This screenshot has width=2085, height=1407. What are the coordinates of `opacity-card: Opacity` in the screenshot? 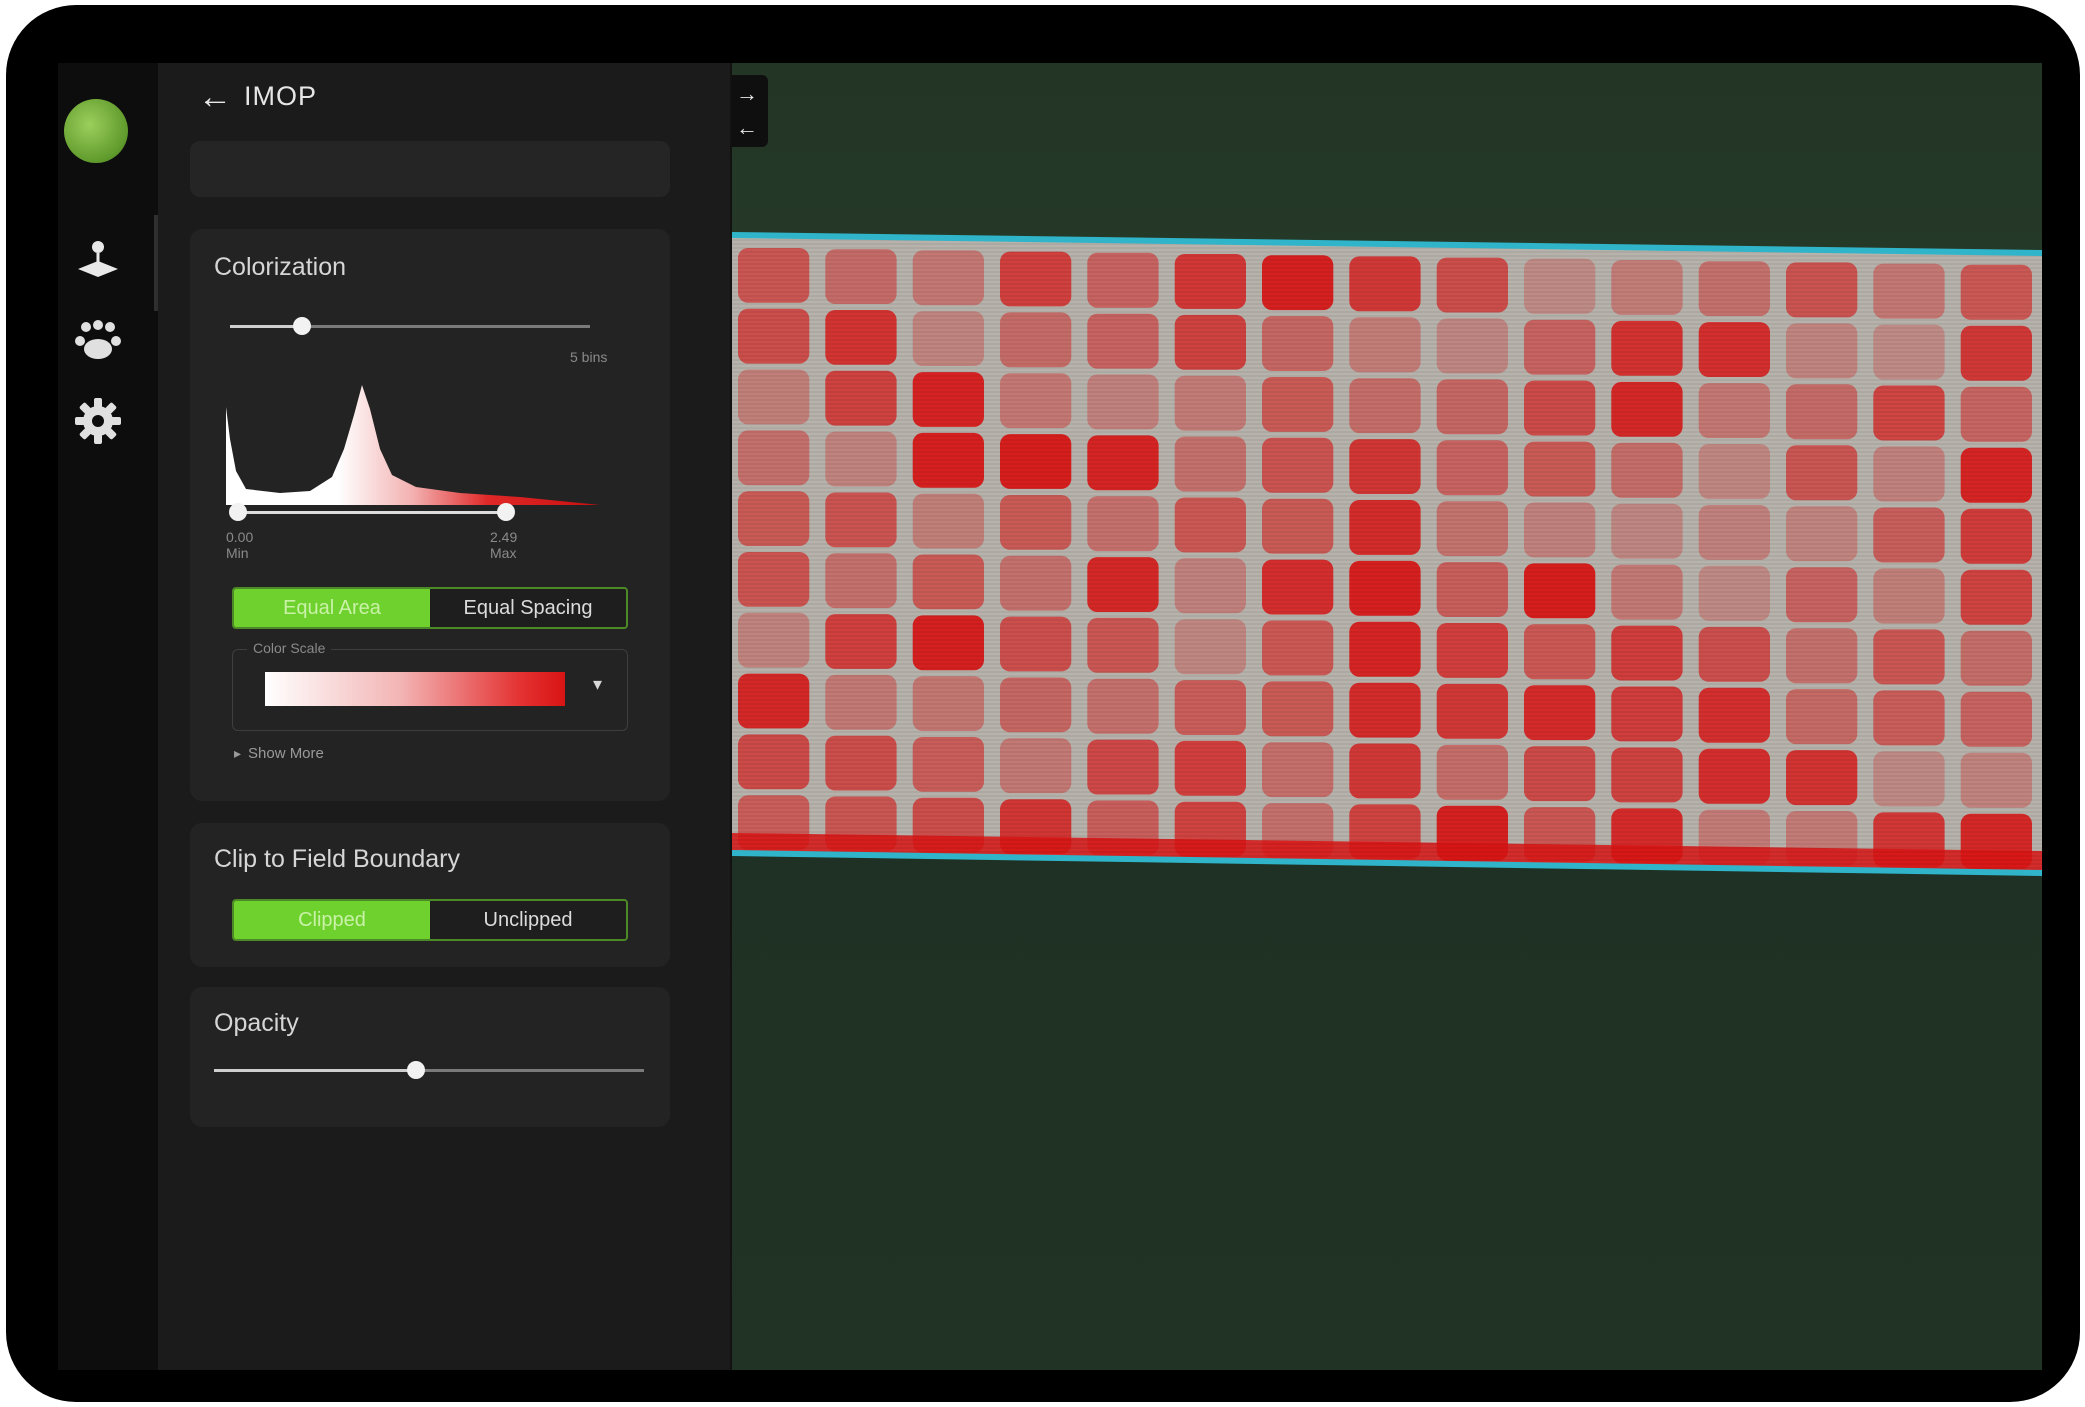 It's located at (430, 1057).